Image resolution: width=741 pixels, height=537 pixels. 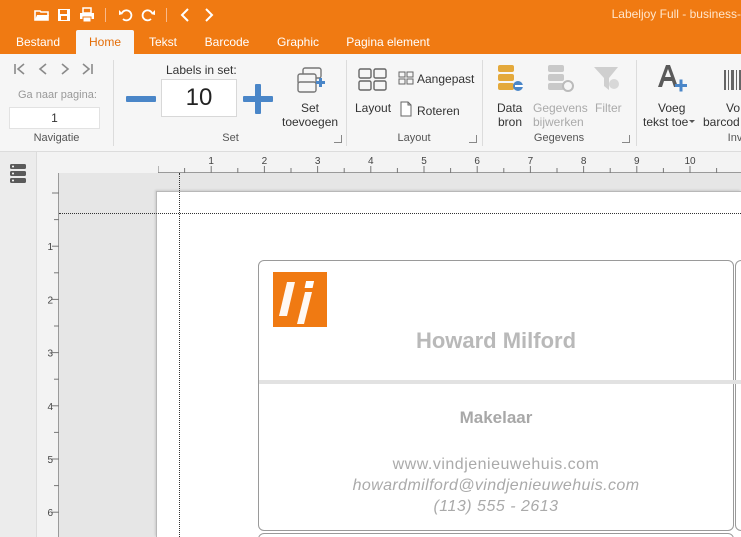 I want to click on vertical-guide-line, so click(x=179, y=355).